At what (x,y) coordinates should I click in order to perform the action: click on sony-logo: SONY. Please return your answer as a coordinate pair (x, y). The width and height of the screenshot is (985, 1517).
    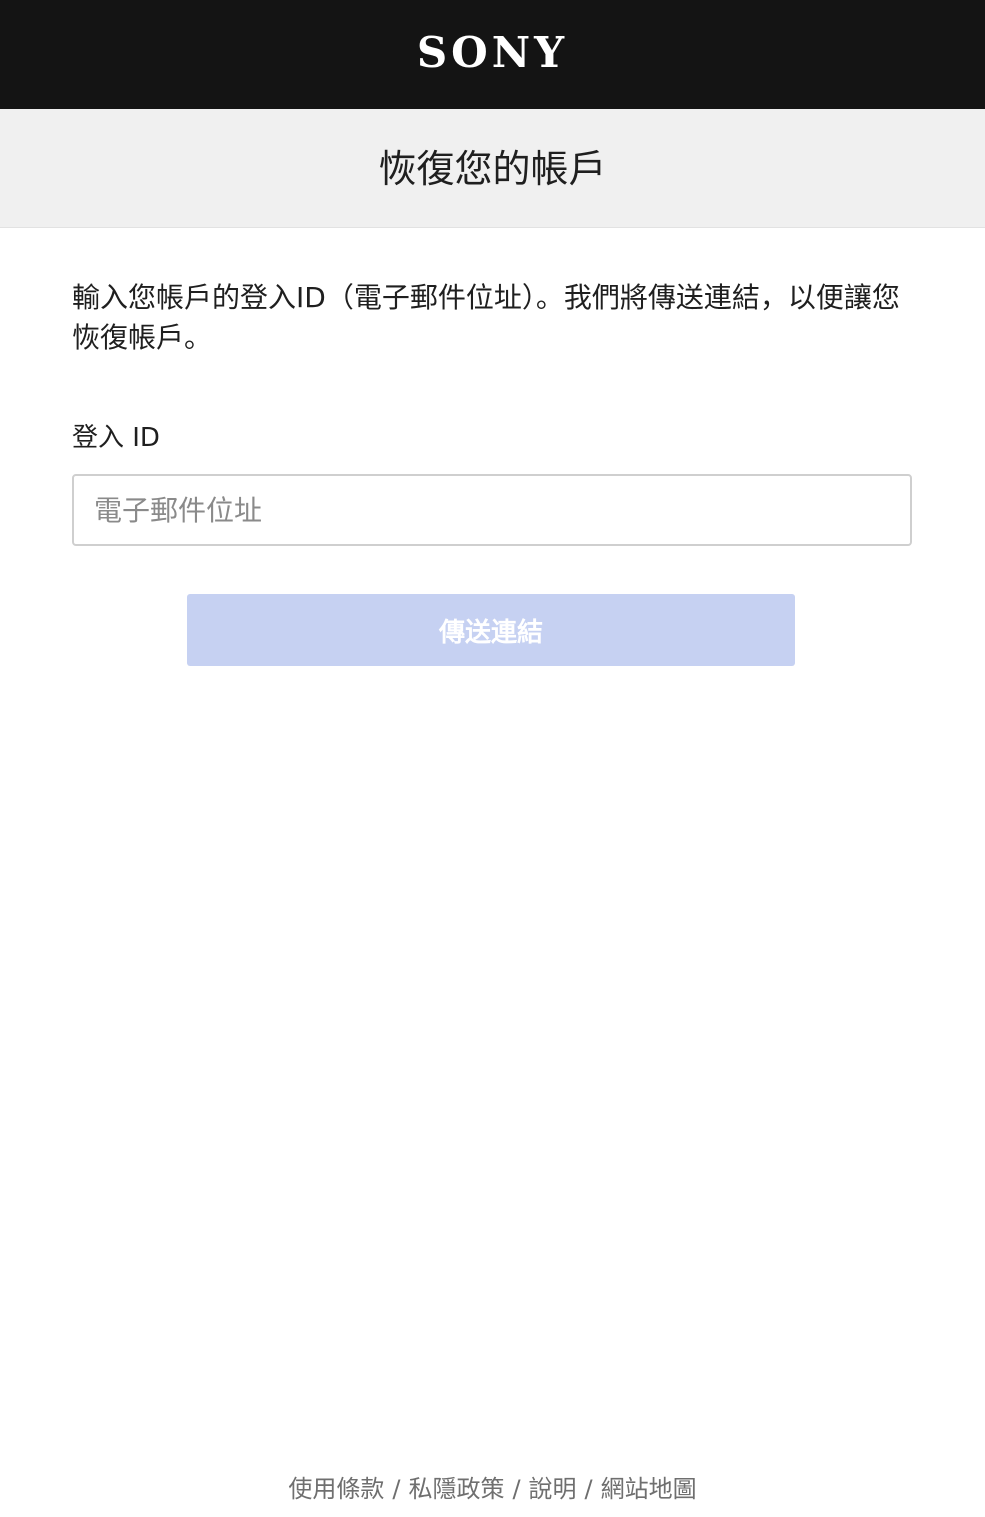
    Looking at the image, I should click on (492, 52).